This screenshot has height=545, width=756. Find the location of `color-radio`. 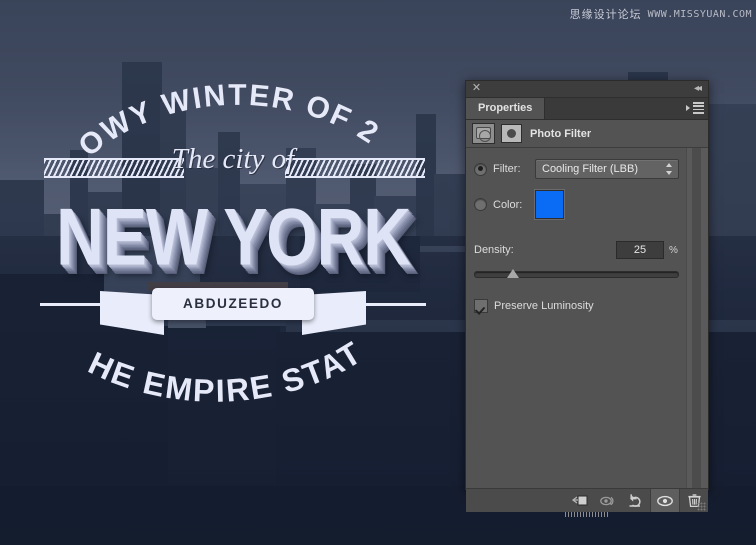

color-radio is located at coordinates (480, 204).